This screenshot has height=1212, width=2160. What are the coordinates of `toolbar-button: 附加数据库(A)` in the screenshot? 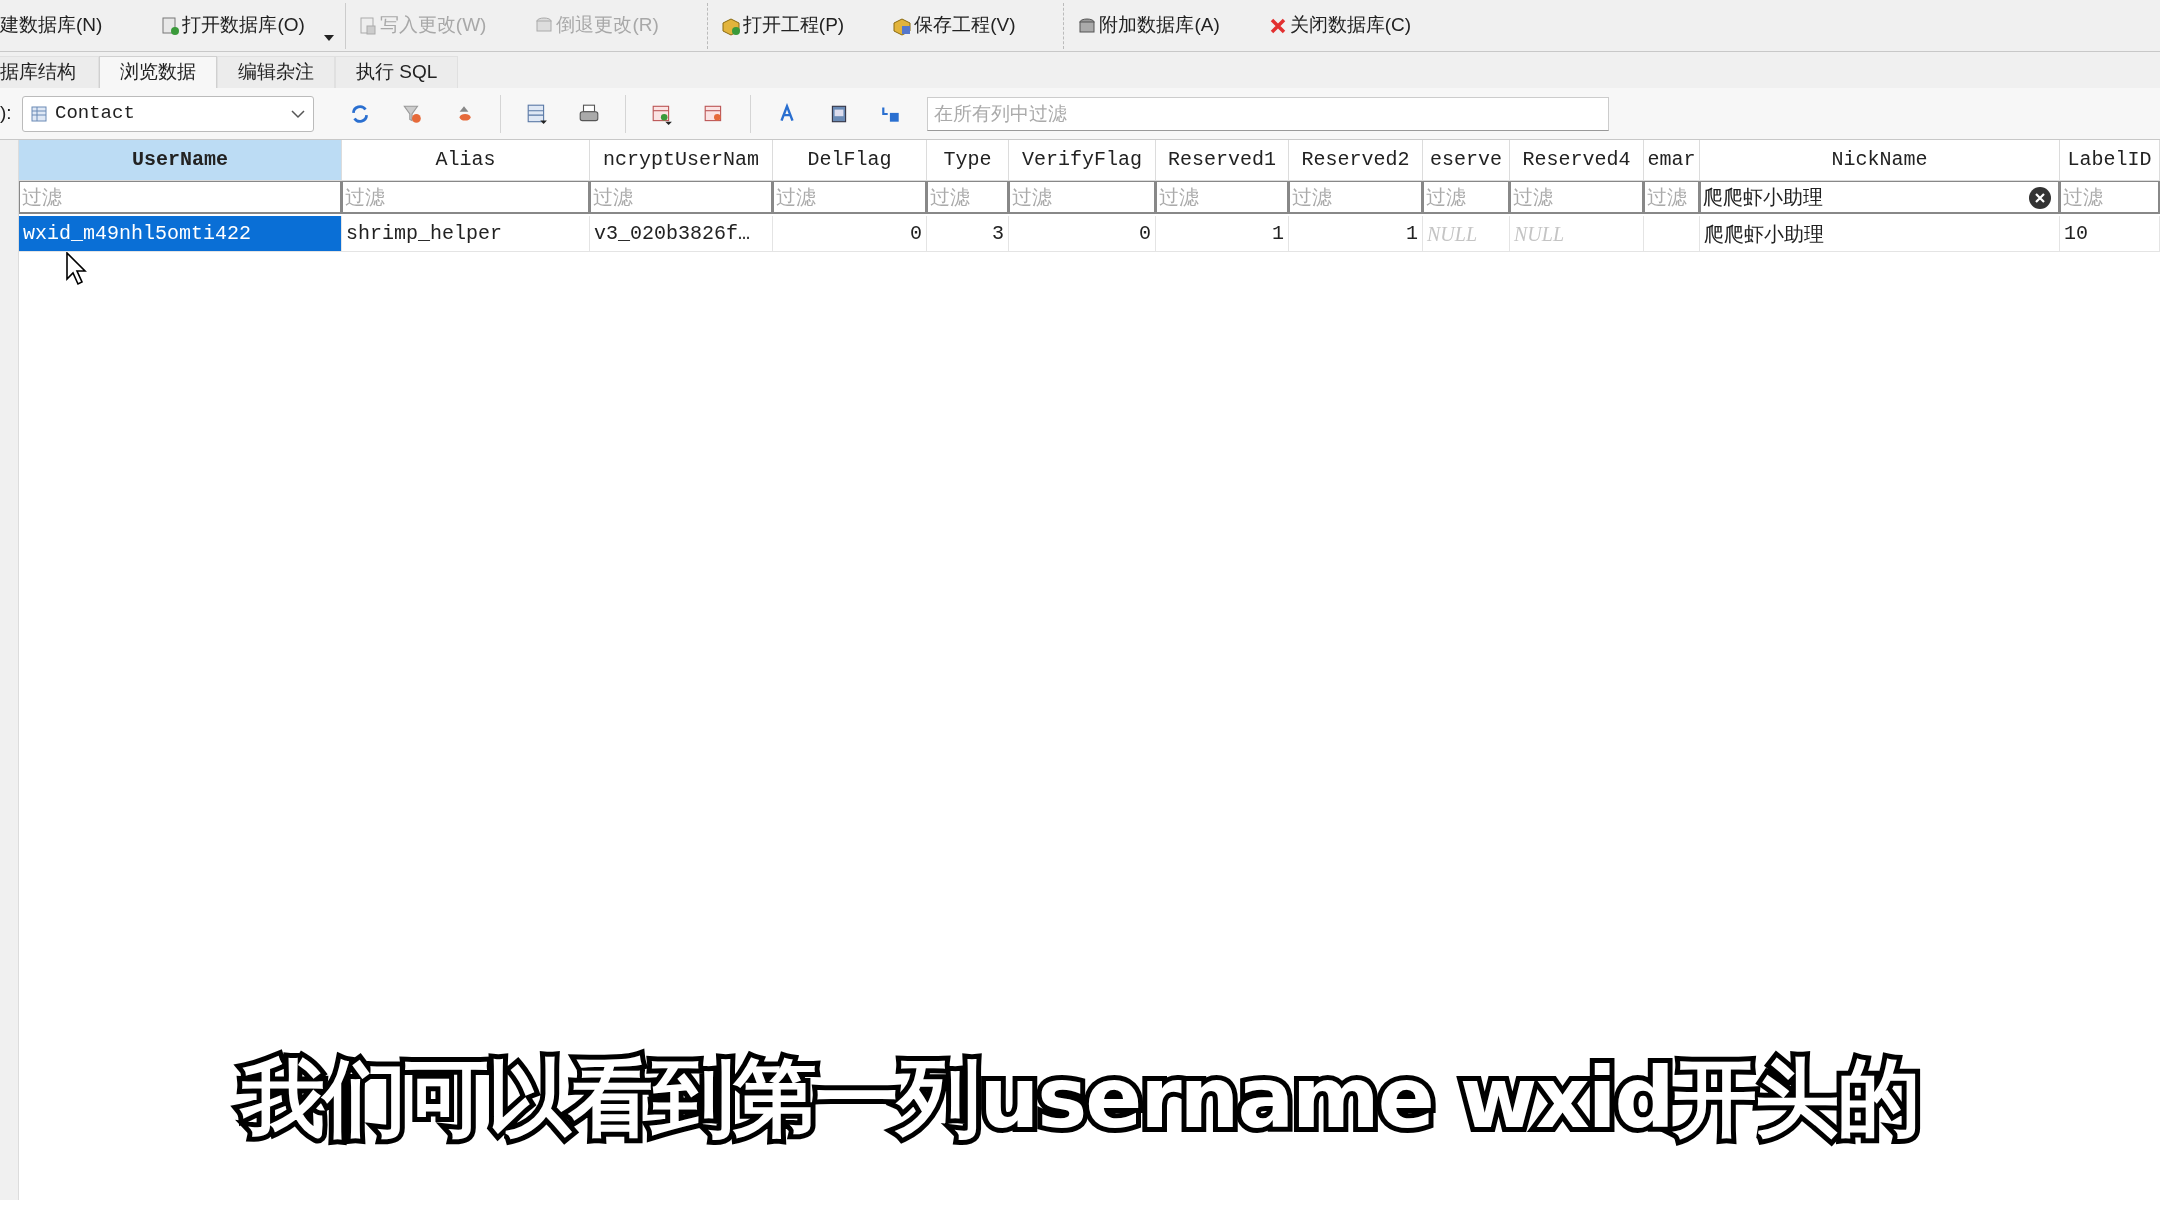 It's located at (1148, 25).